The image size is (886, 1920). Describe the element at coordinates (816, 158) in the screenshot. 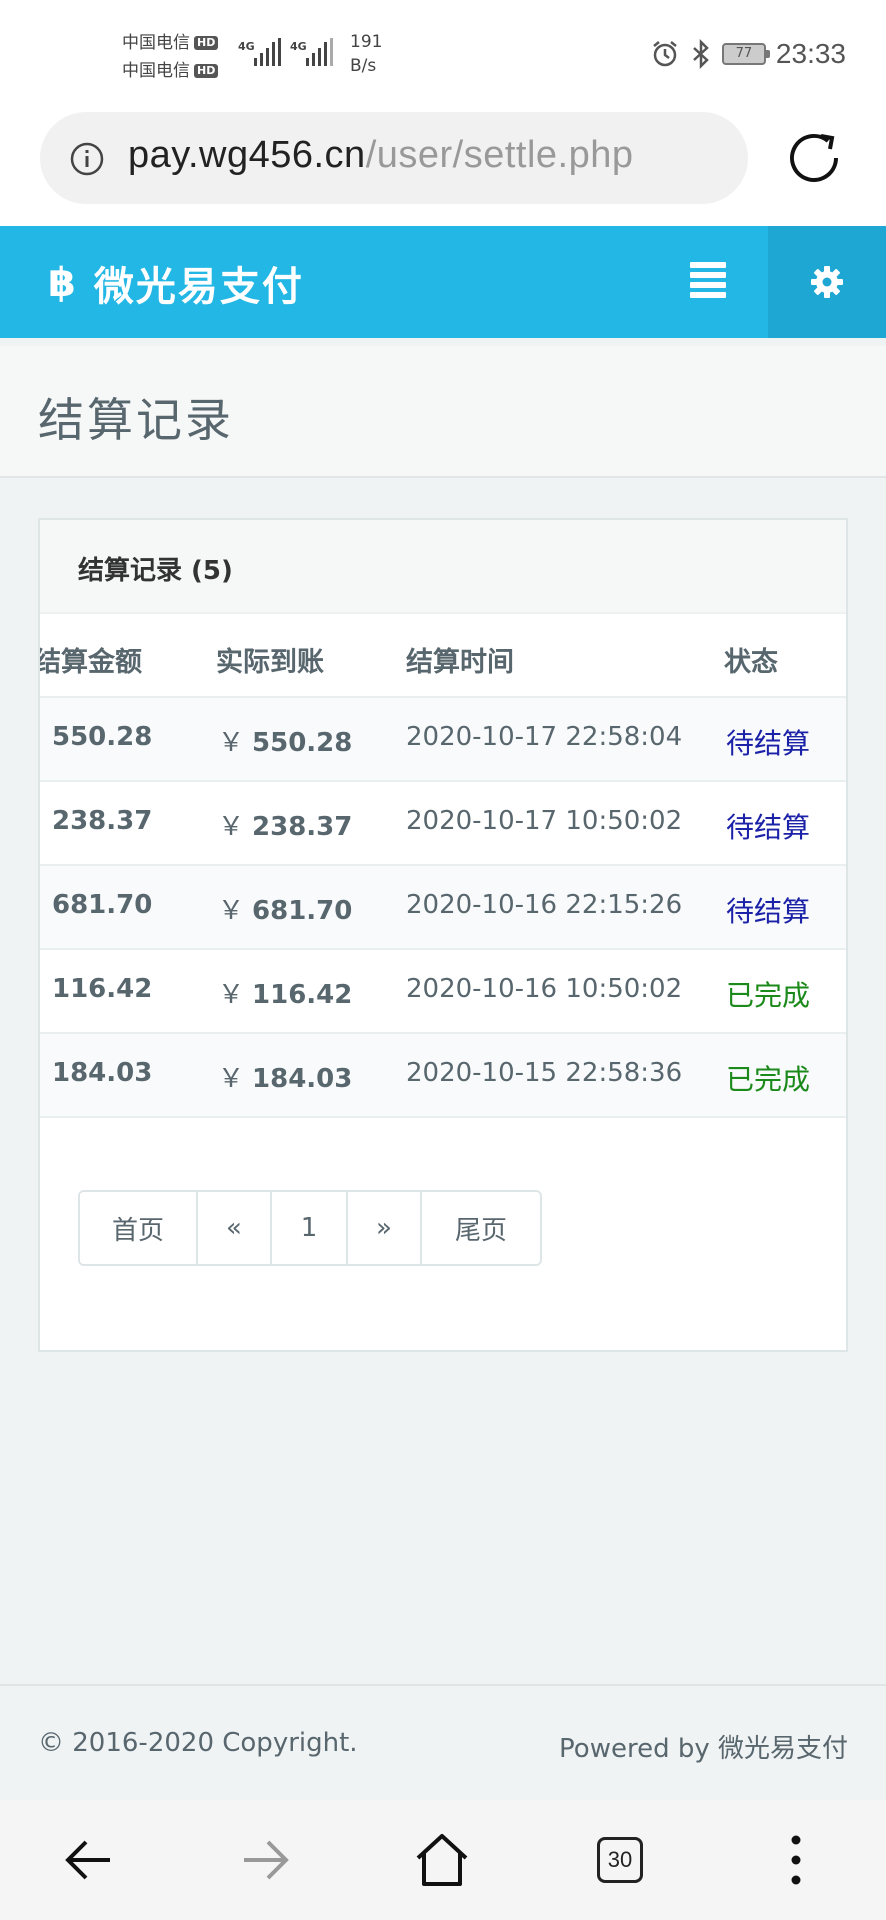

I see `reload-icon` at that location.